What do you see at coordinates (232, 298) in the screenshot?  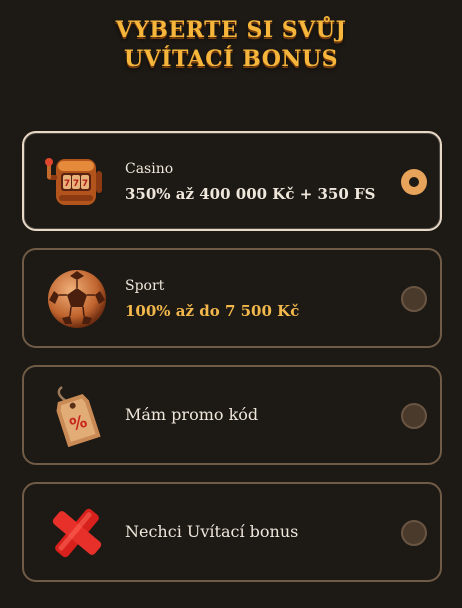 I see `bonus-option-sport: Sport 100% až do 7 500 Kč` at bounding box center [232, 298].